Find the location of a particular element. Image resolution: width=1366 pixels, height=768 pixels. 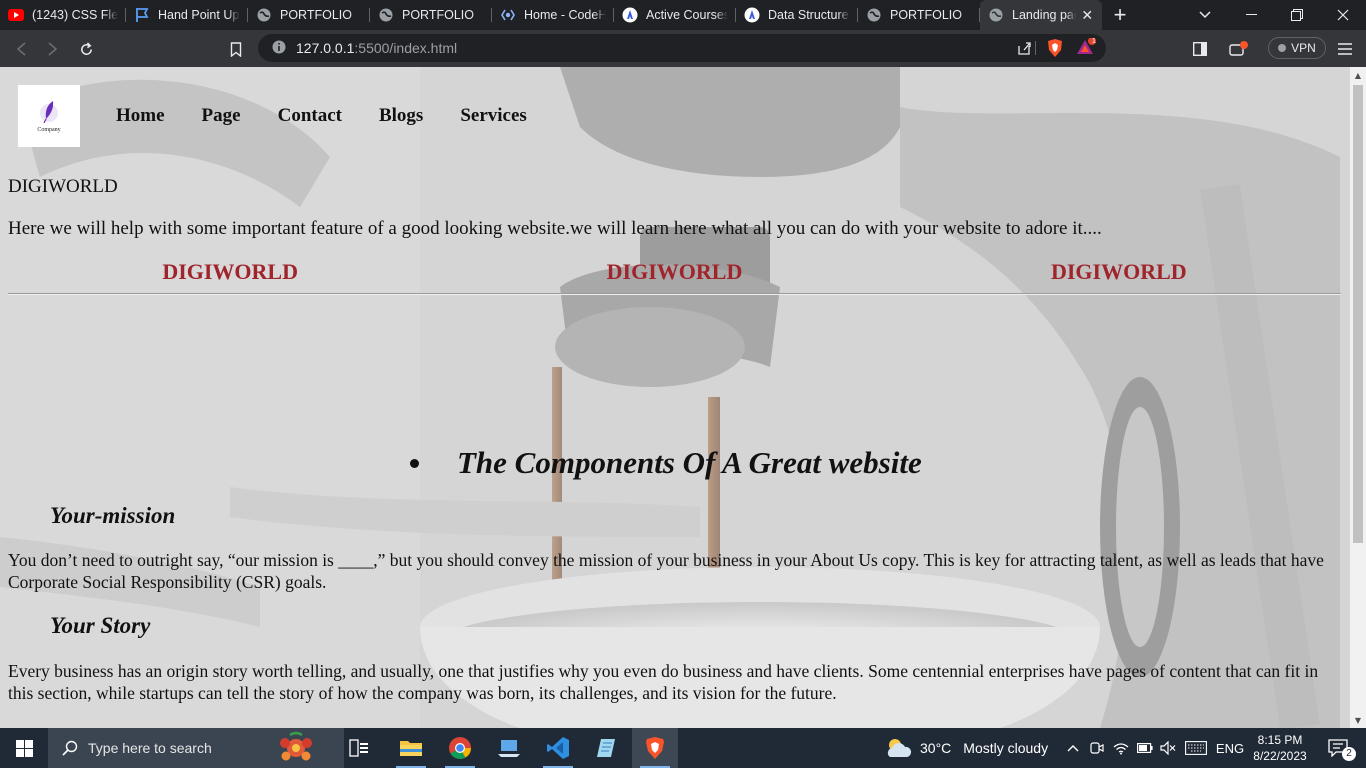

url-host: 127.0.0.1 is located at coordinates (325, 48).